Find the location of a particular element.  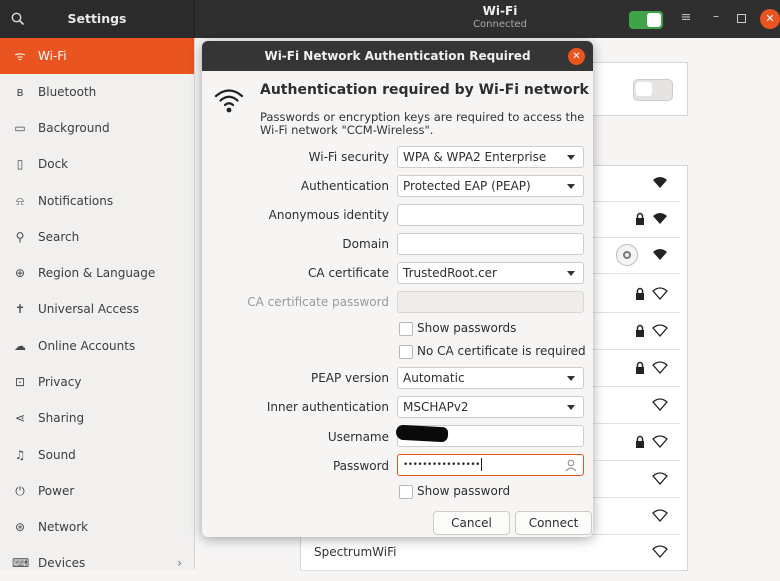

sidebar-item-label: Sharing is located at coordinates (61, 418).